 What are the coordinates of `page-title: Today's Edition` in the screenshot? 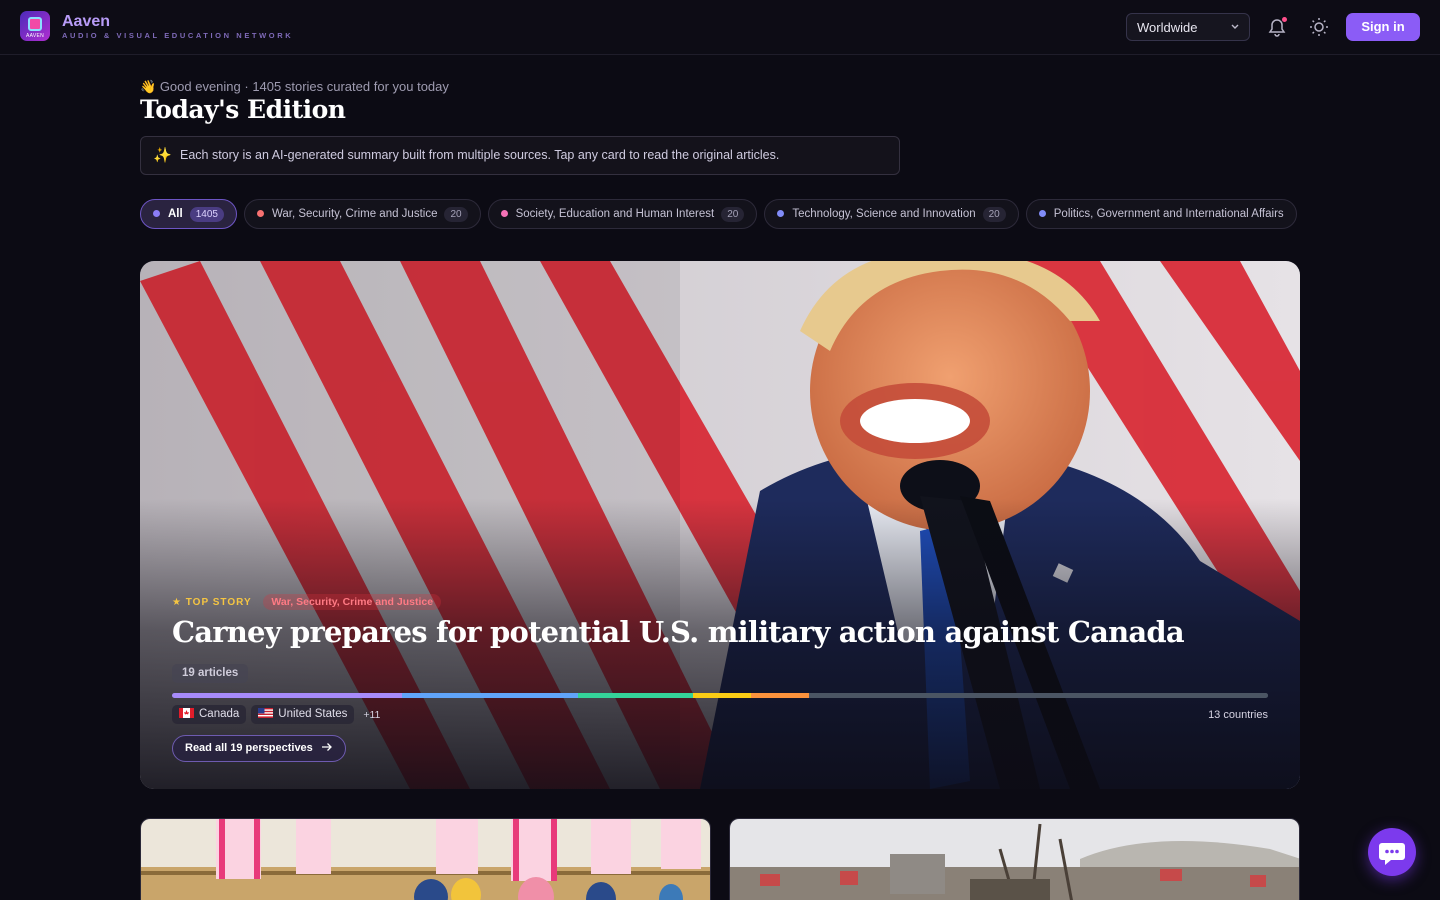 It's located at (243, 109).